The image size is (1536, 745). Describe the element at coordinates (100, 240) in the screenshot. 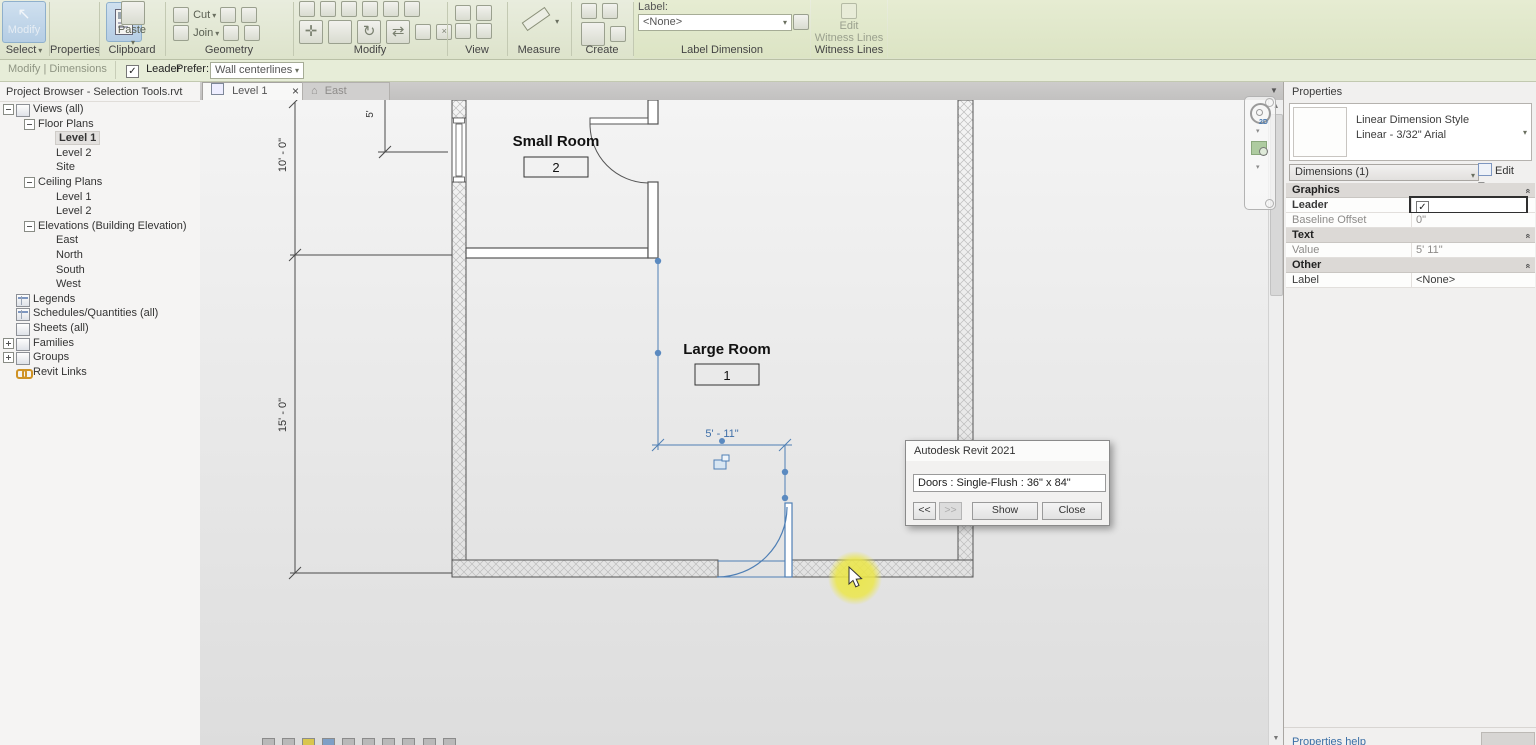

I see `sidebar-item-east: East` at that location.